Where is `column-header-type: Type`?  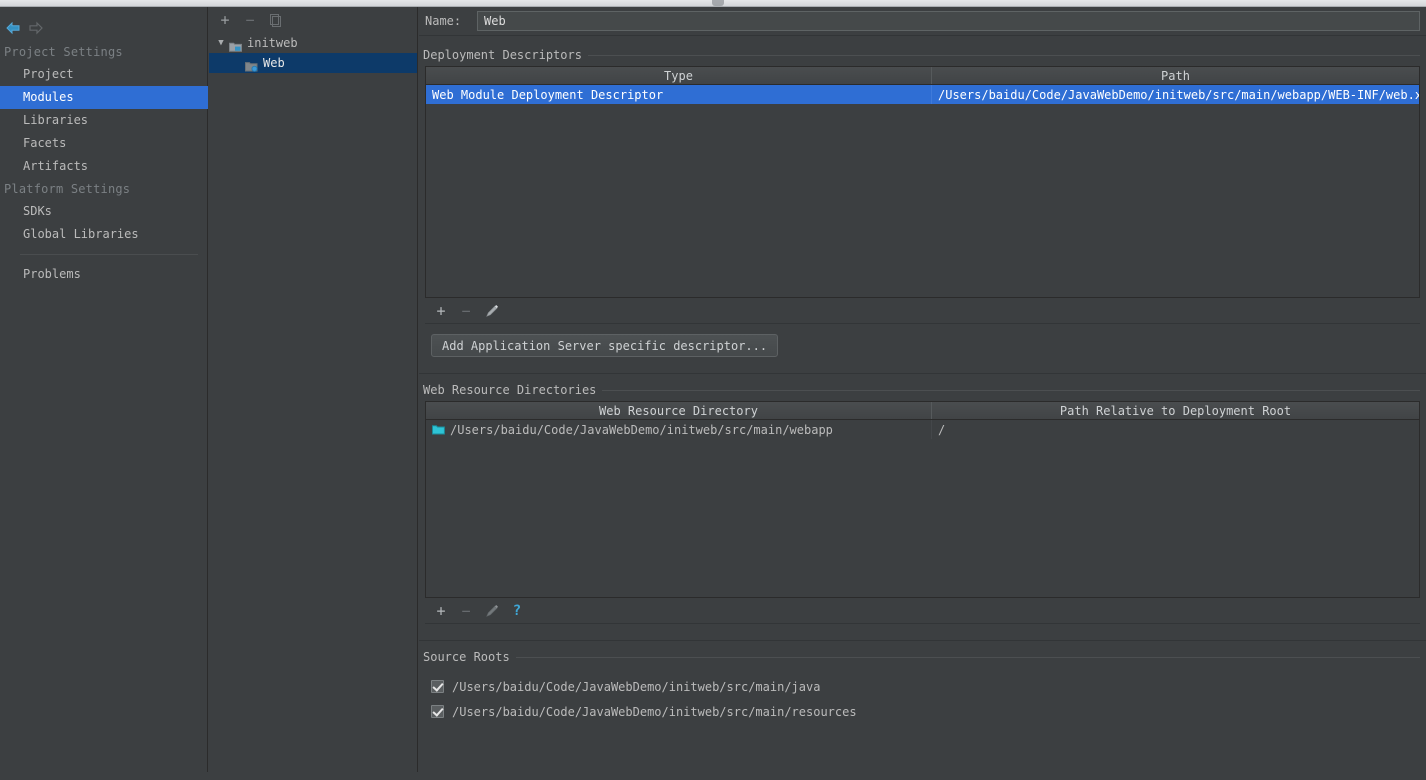
column-header-type: Type is located at coordinates (679, 75).